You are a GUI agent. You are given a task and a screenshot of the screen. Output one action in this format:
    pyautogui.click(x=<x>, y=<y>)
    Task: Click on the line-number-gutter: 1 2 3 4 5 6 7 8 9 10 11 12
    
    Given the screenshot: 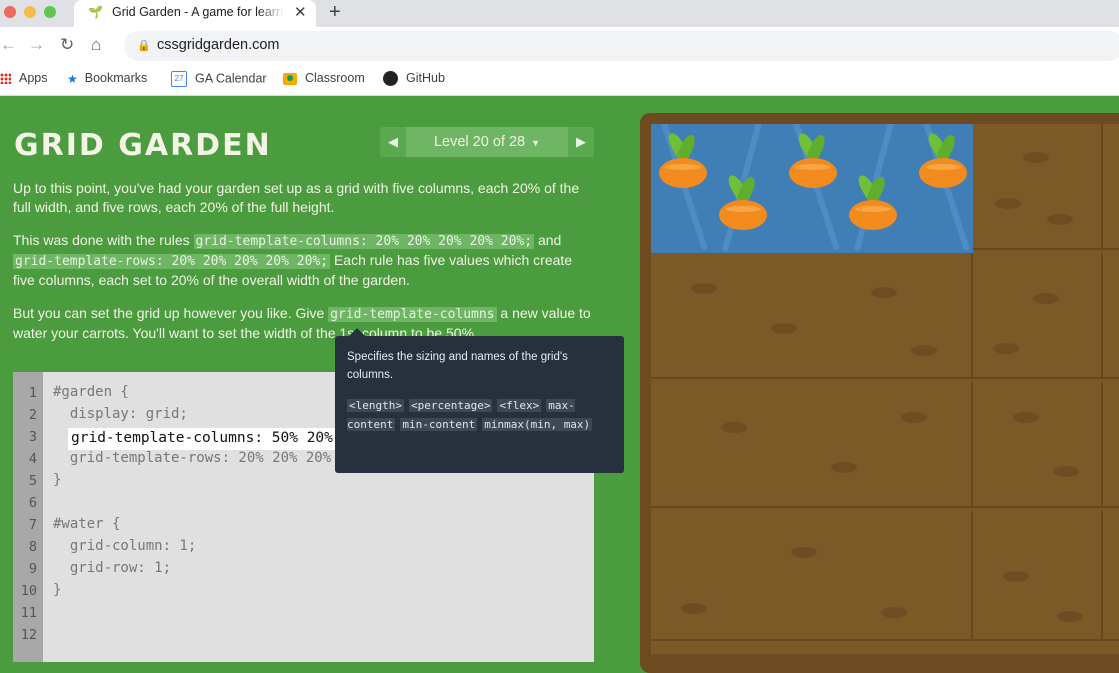 What is the action you would take?
    pyautogui.click(x=28, y=517)
    